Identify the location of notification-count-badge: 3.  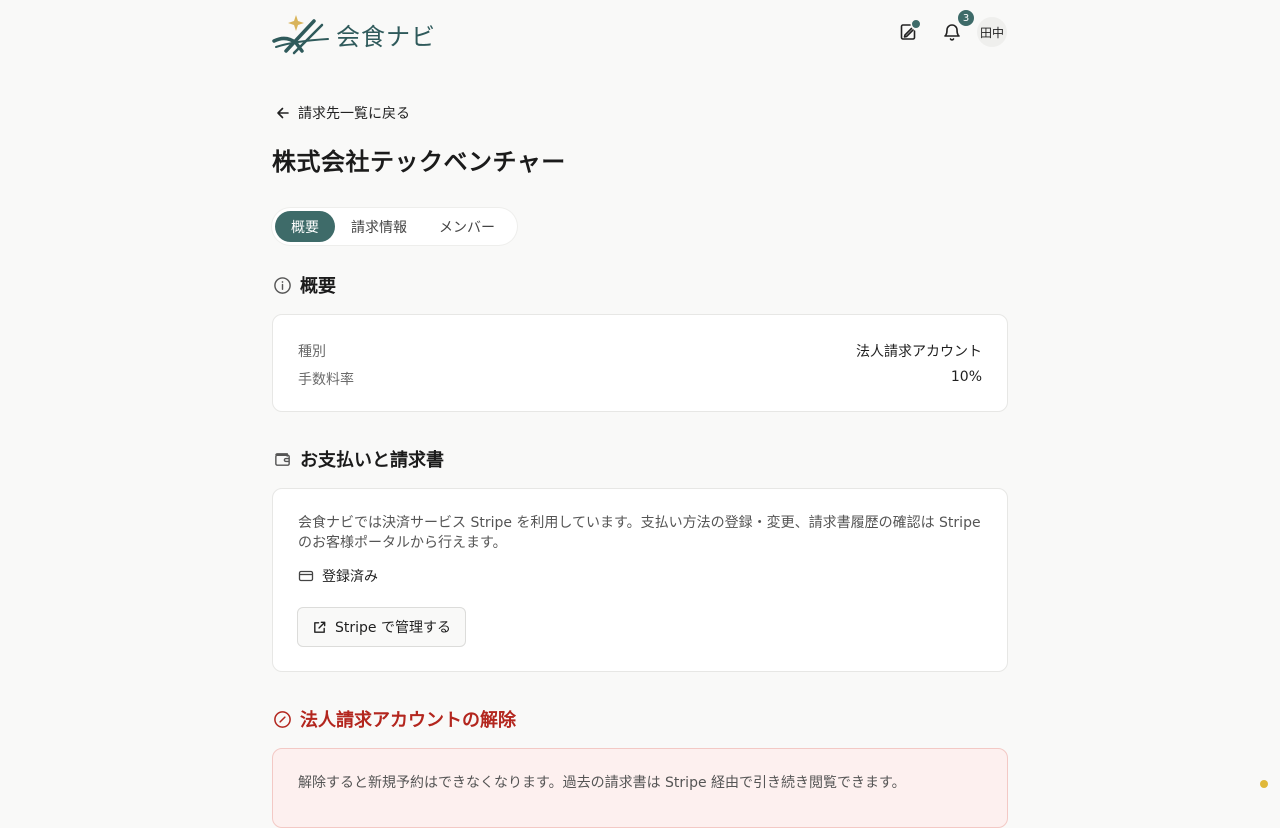
(966, 18).